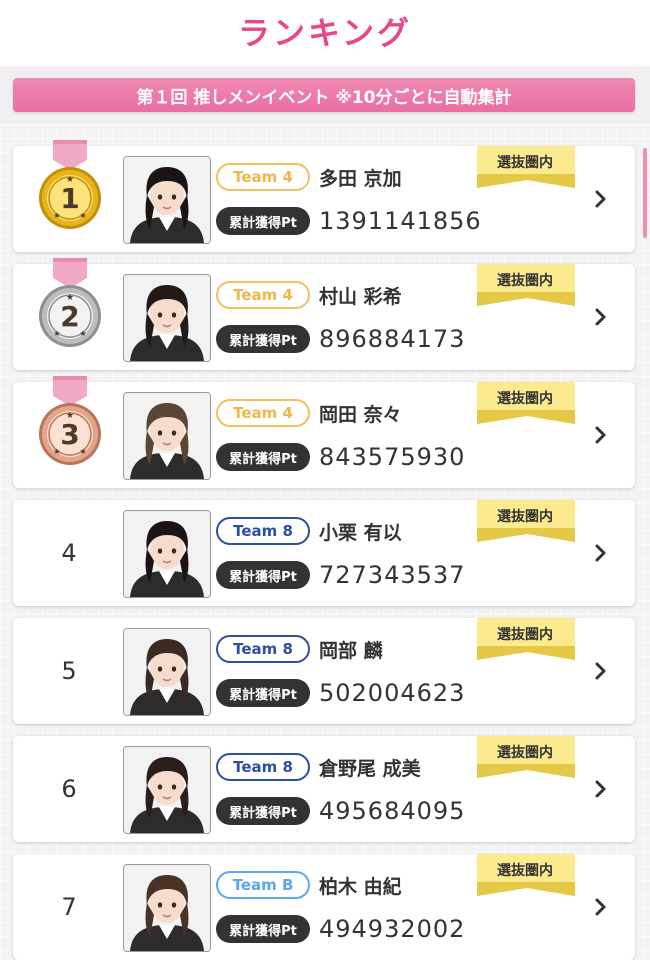 This screenshot has width=650, height=960. I want to click on page-title: ランキング, so click(325, 33).